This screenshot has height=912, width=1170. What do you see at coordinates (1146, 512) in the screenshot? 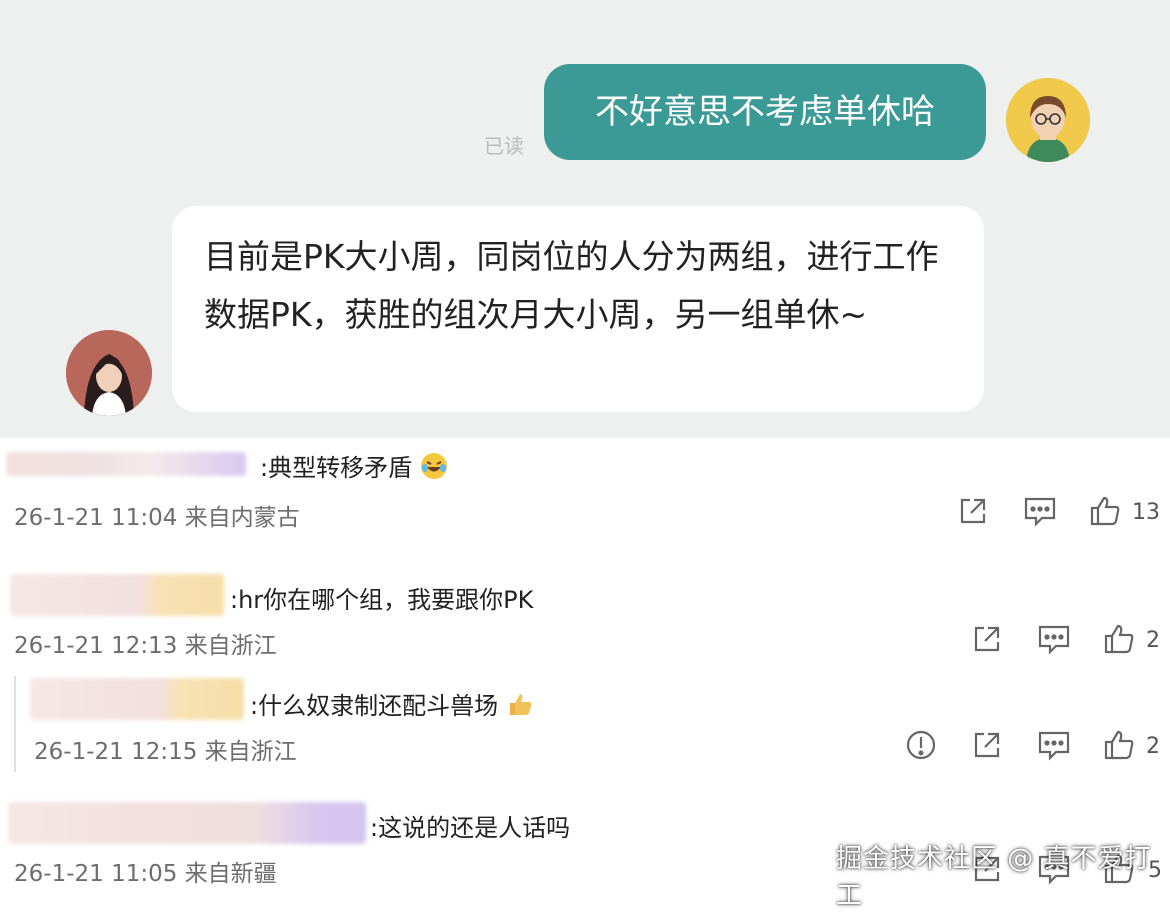
I see `like-count: 13` at bounding box center [1146, 512].